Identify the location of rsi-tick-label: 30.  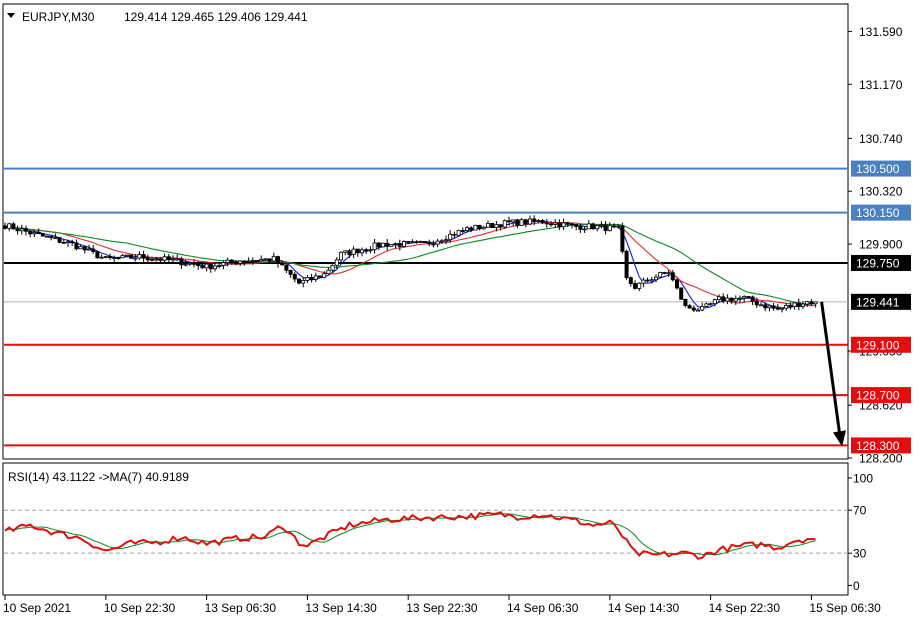
(860, 554).